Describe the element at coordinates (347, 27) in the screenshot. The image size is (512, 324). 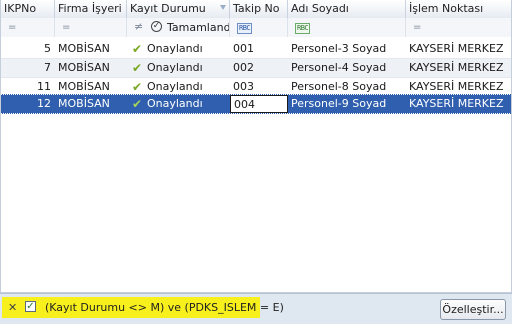
I see `filter-cell-adi-soyadi: RBC` at that location.